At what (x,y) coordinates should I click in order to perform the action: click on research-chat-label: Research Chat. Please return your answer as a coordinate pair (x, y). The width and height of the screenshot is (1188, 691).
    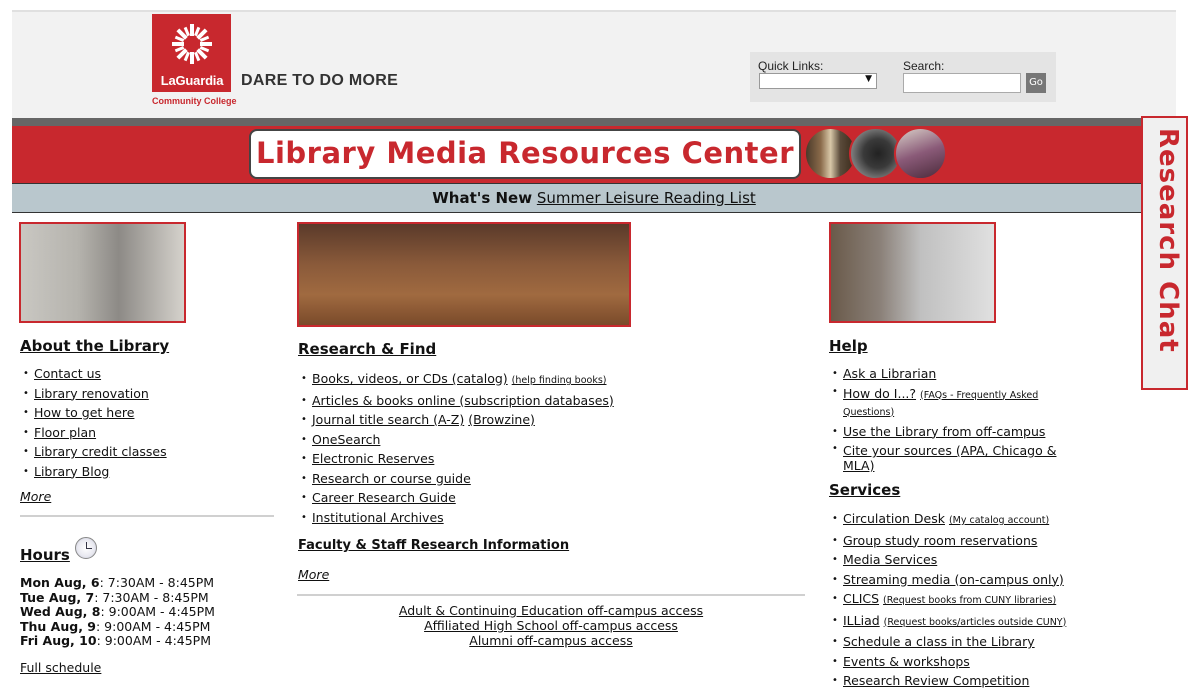
    Looking at the image, I should click on (1168, 240).